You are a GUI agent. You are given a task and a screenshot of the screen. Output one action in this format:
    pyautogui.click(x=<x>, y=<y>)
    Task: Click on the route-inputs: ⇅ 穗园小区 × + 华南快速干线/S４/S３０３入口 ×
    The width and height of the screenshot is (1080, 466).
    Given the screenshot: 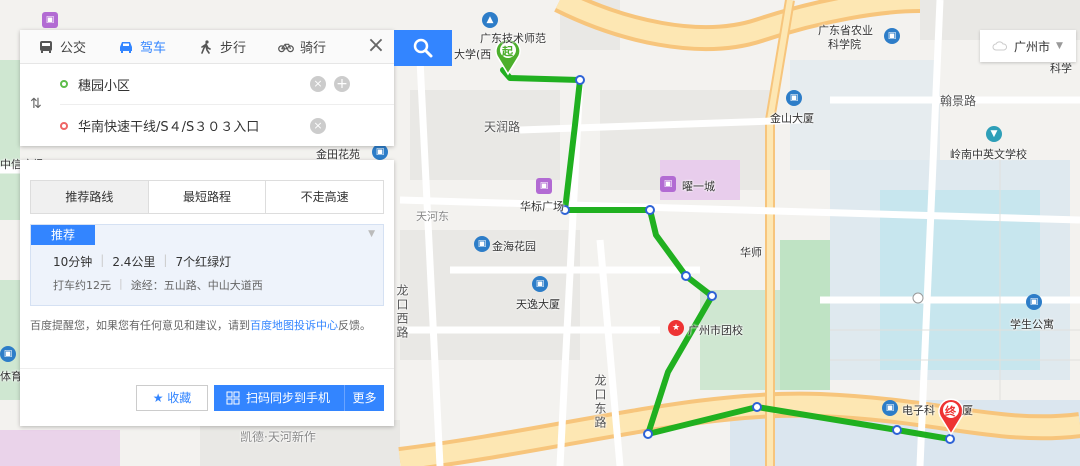 What is the action you would take?
    pyautogui.click(x=207, y=105)
    